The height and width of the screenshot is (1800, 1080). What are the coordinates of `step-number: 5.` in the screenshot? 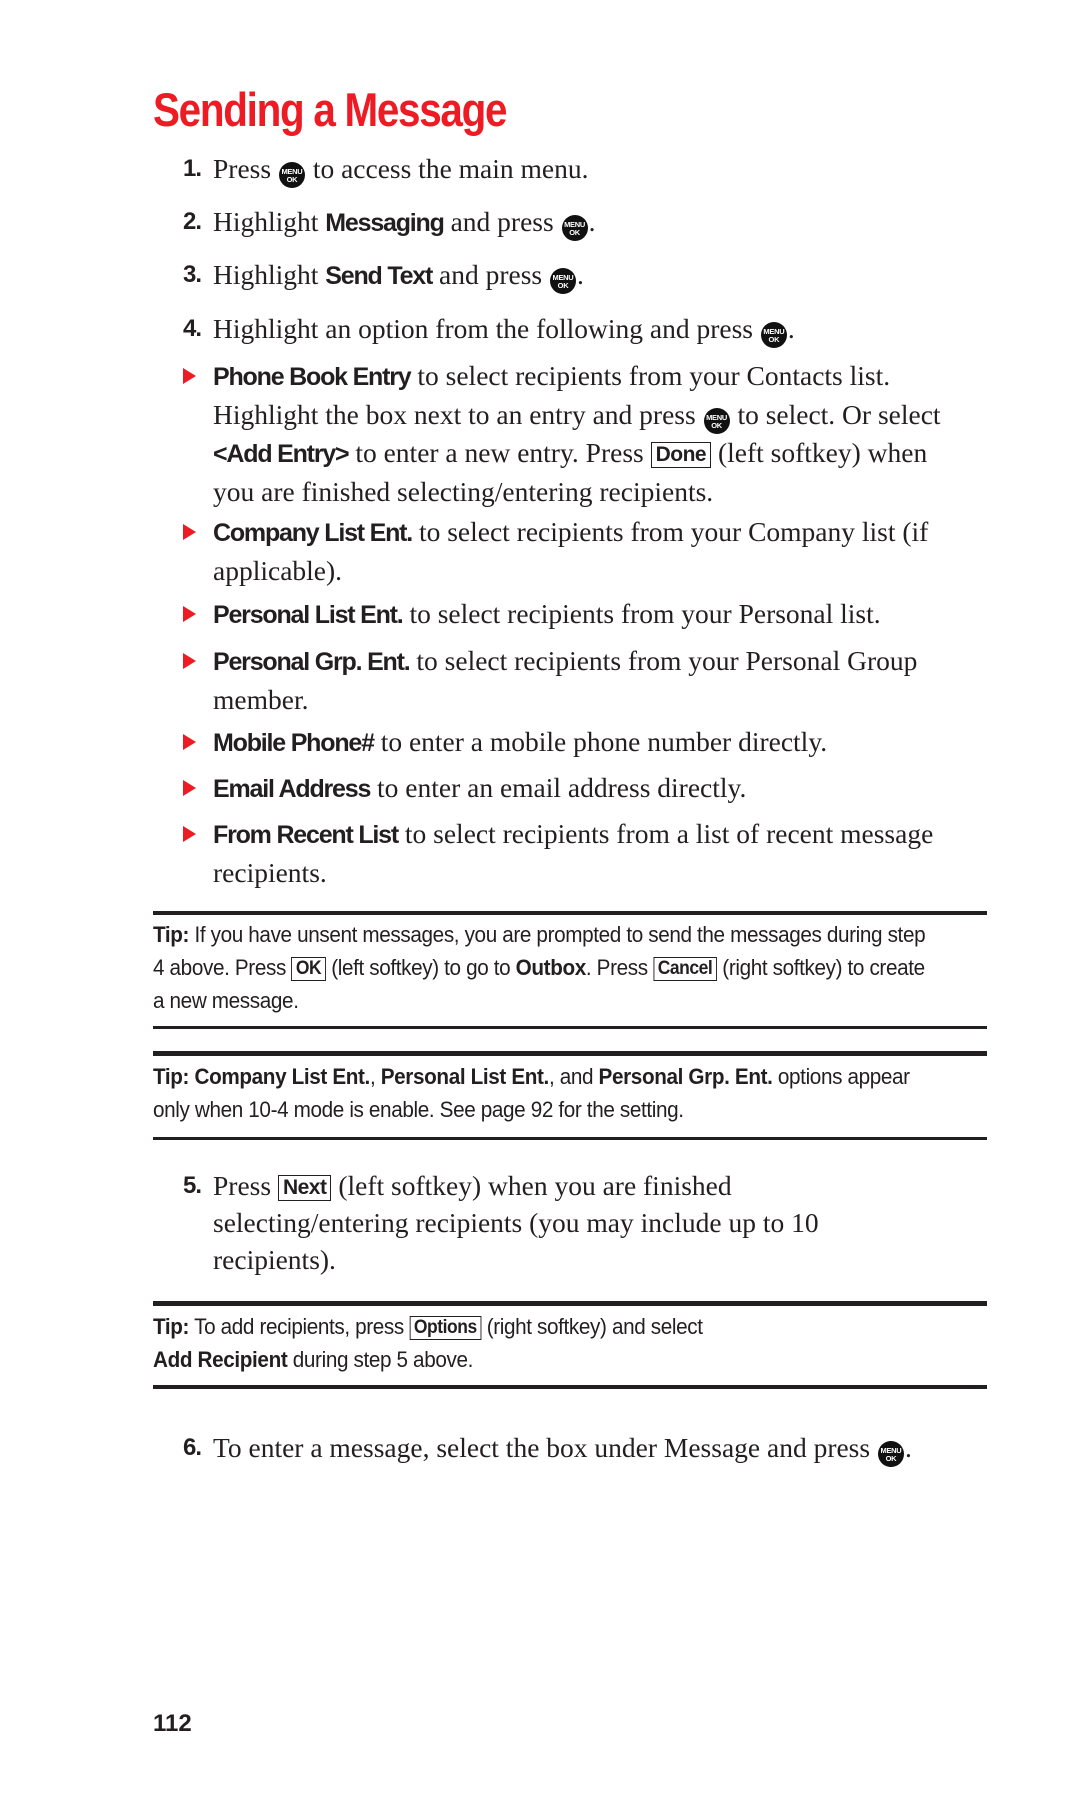 It's located at (192, 1185).